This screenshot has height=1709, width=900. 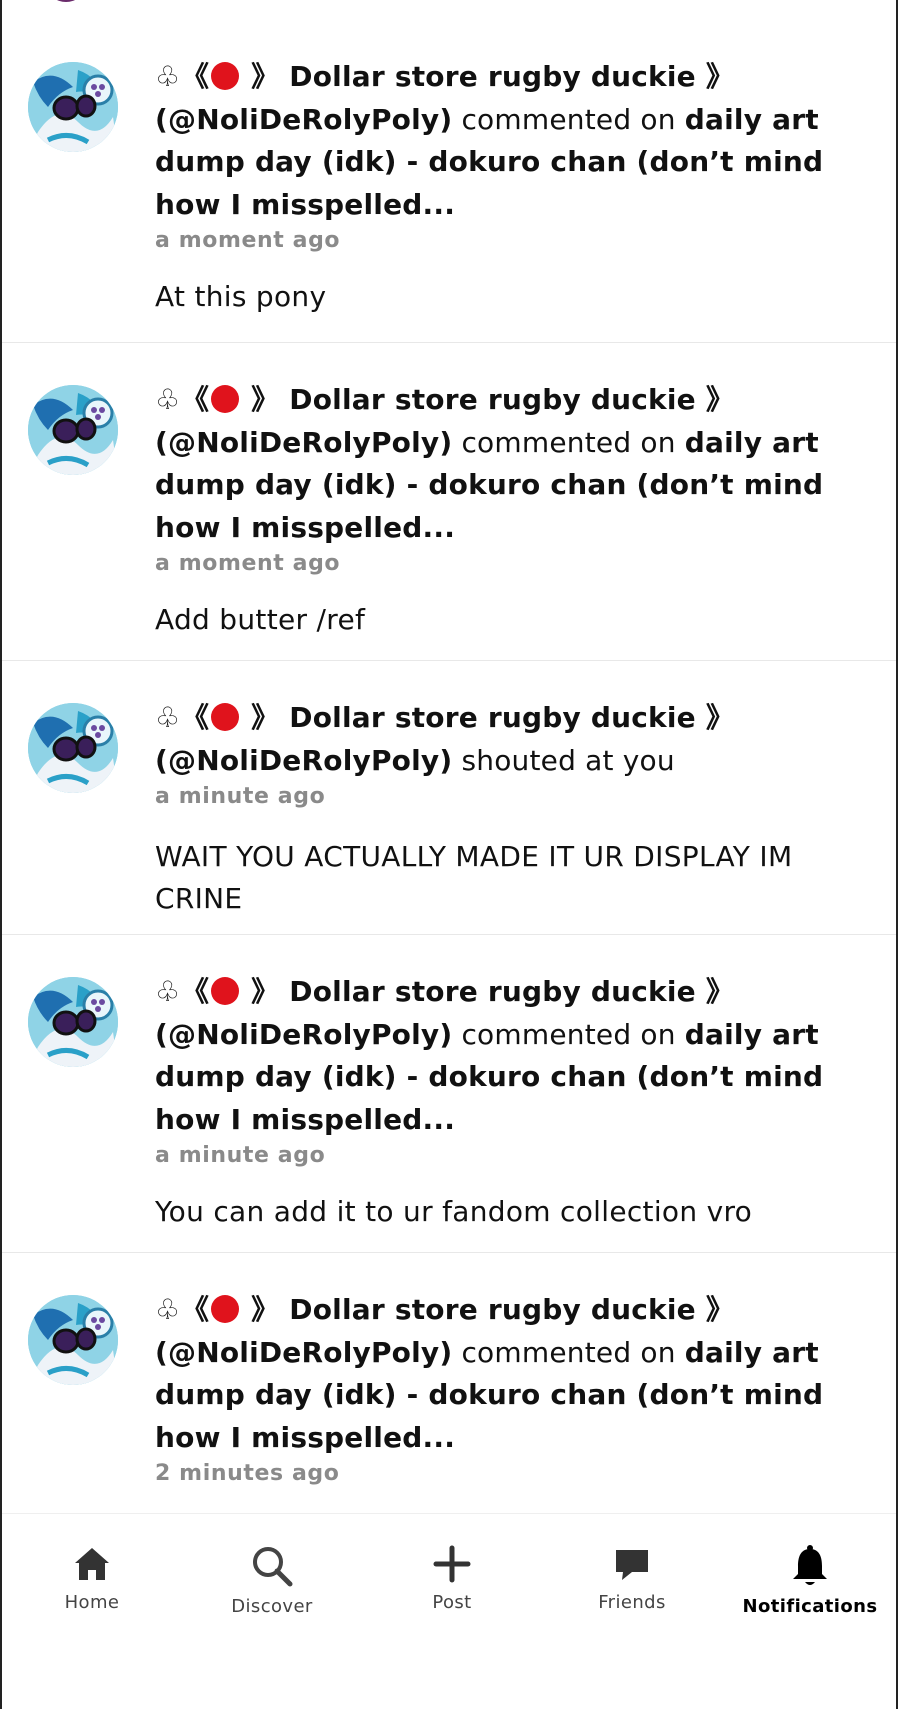 I want to click on bell-icon, so click(x=810, y=1565).